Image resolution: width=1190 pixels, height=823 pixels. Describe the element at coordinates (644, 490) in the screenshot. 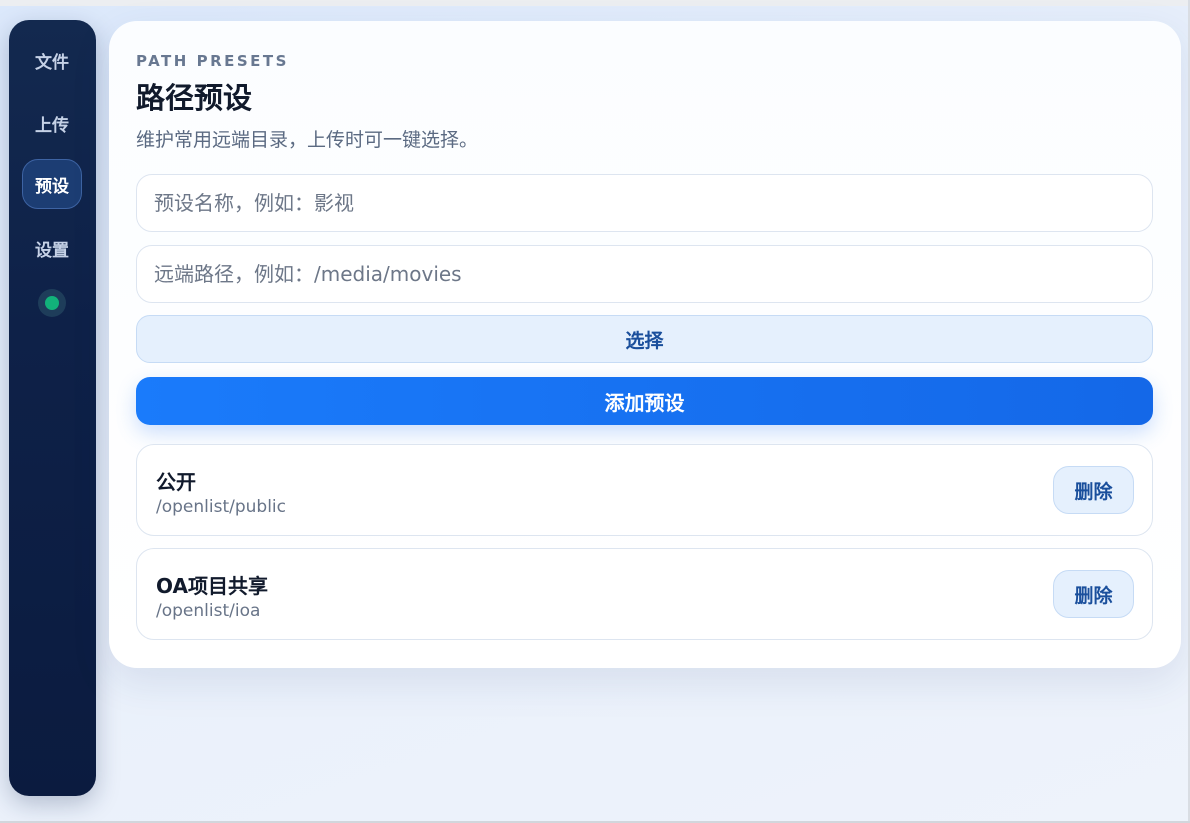

I see `preset-list-item: 公开 /openlist/public 删除` at that location.